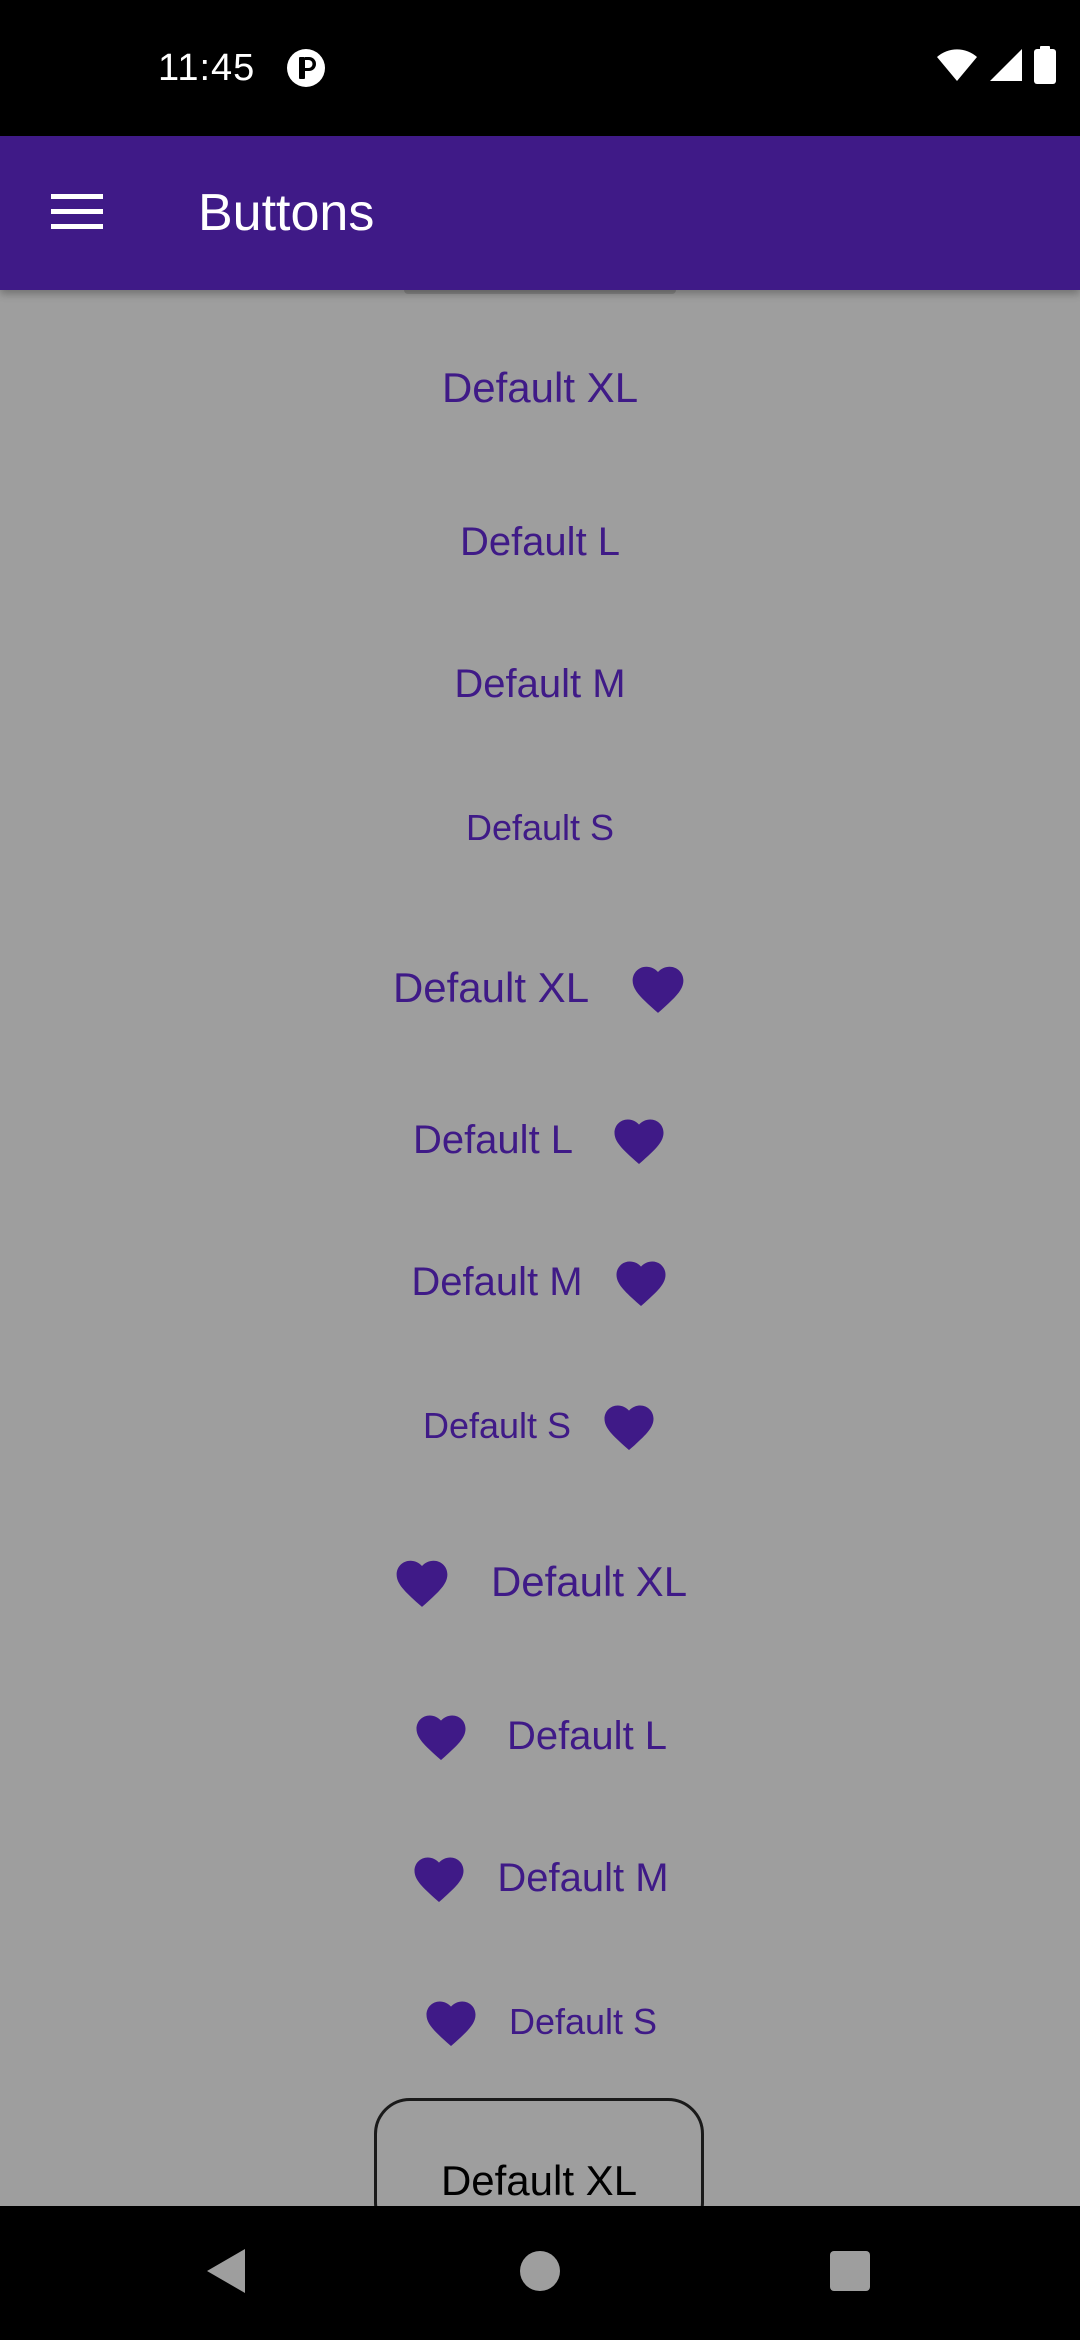 Image resolution: width=1080 pixels, height=2340 pixels. Describe the element at coordinates (540, 213) in the screenshot. I see `app-bar: Buttons` at that location.